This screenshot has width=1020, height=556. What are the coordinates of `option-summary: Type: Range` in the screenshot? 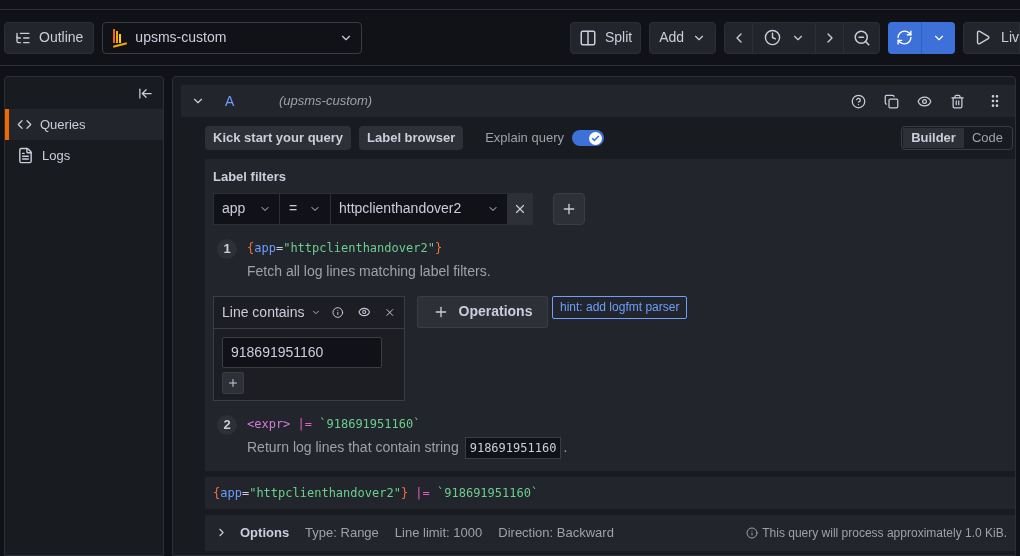 It's located at (342, 532).